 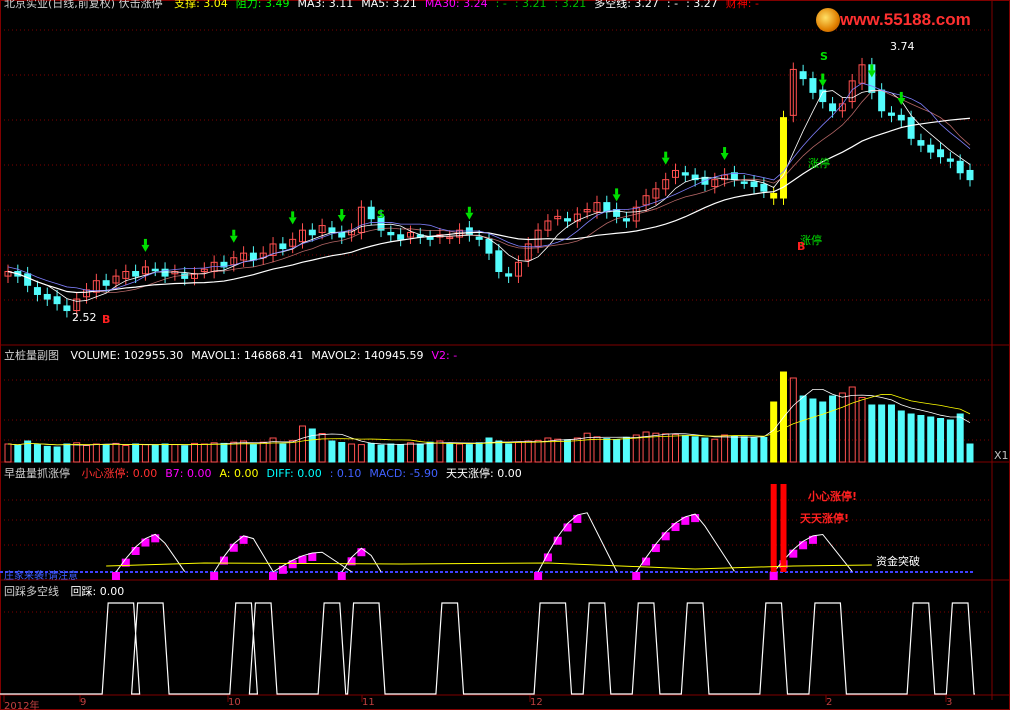 I want to click on main-header-item: MA30: 3.24, so click(x=456, y=5).